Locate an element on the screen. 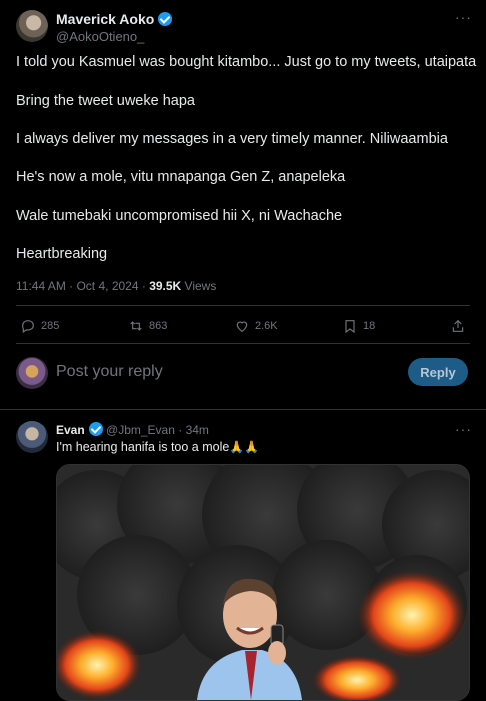 This screenshot has width=486, height=701. repost-count: 863 is located at coordinates (158, 326).